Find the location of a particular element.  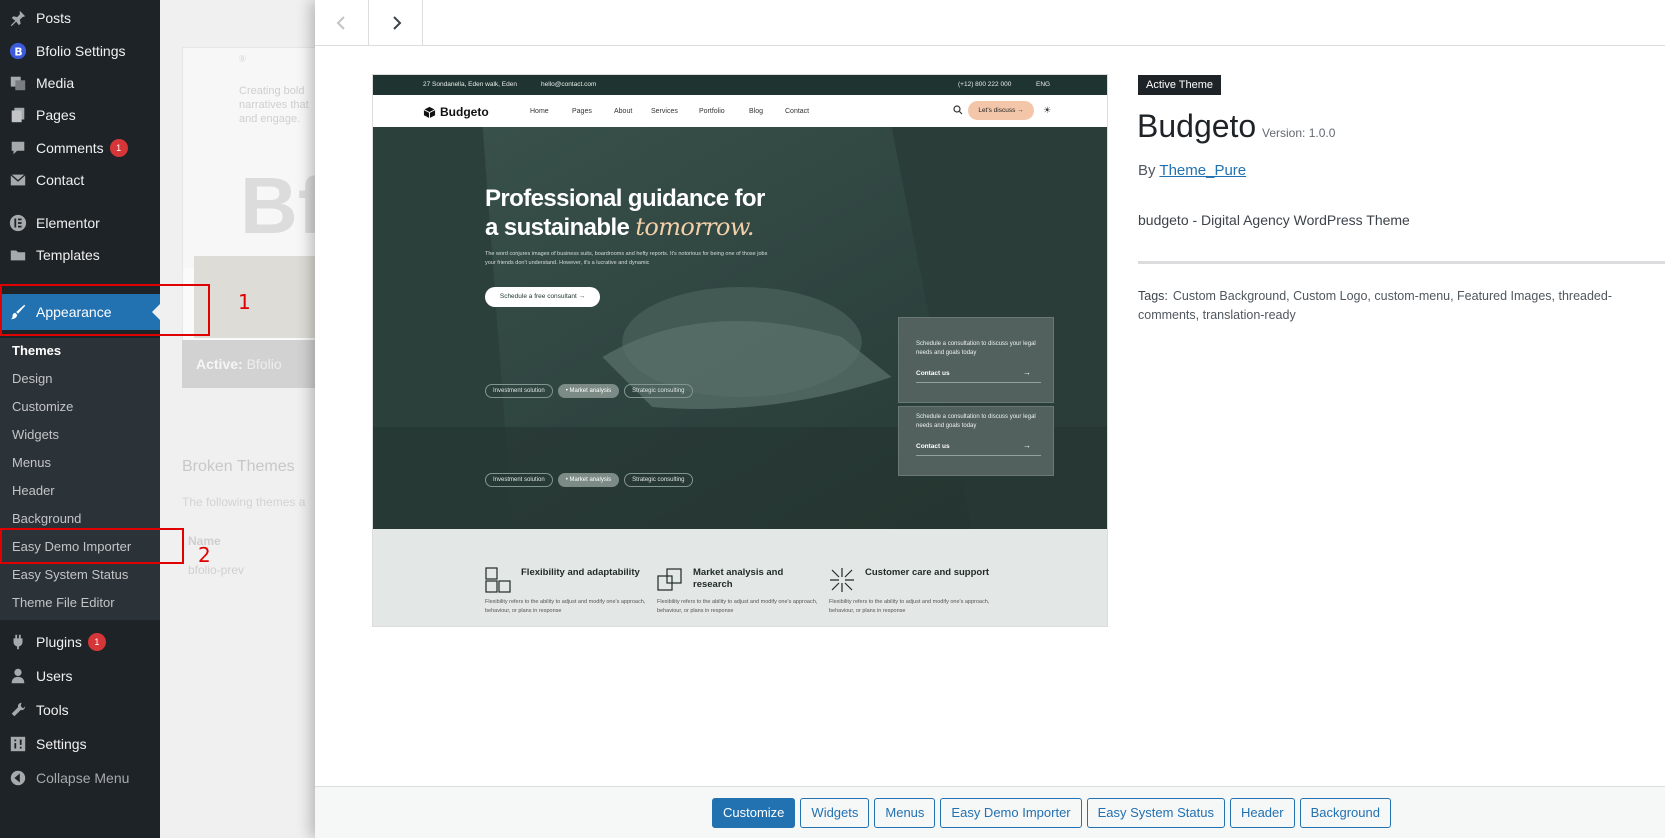

bfolio-big-text: Bf is located at coordinates (280, 205).